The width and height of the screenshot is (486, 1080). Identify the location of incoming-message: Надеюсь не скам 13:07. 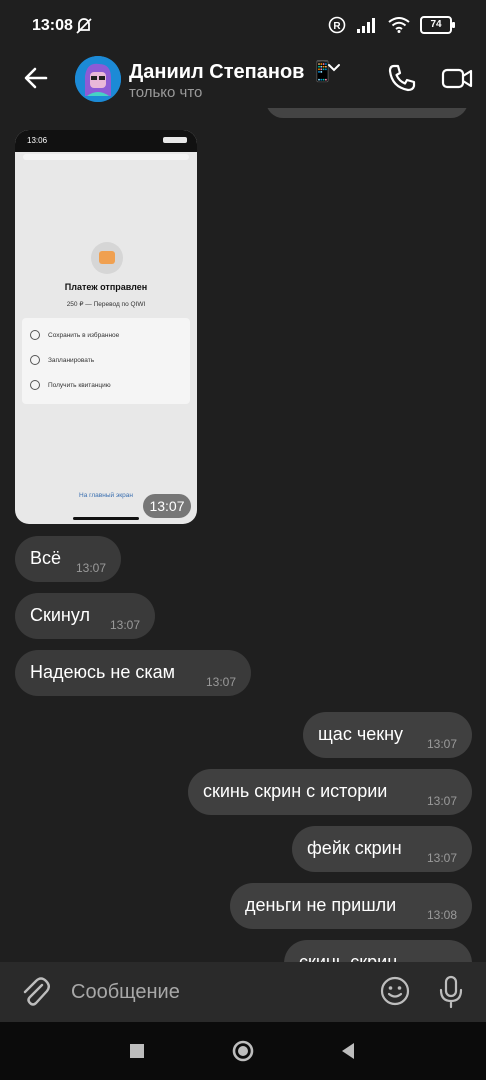
(133, 673).